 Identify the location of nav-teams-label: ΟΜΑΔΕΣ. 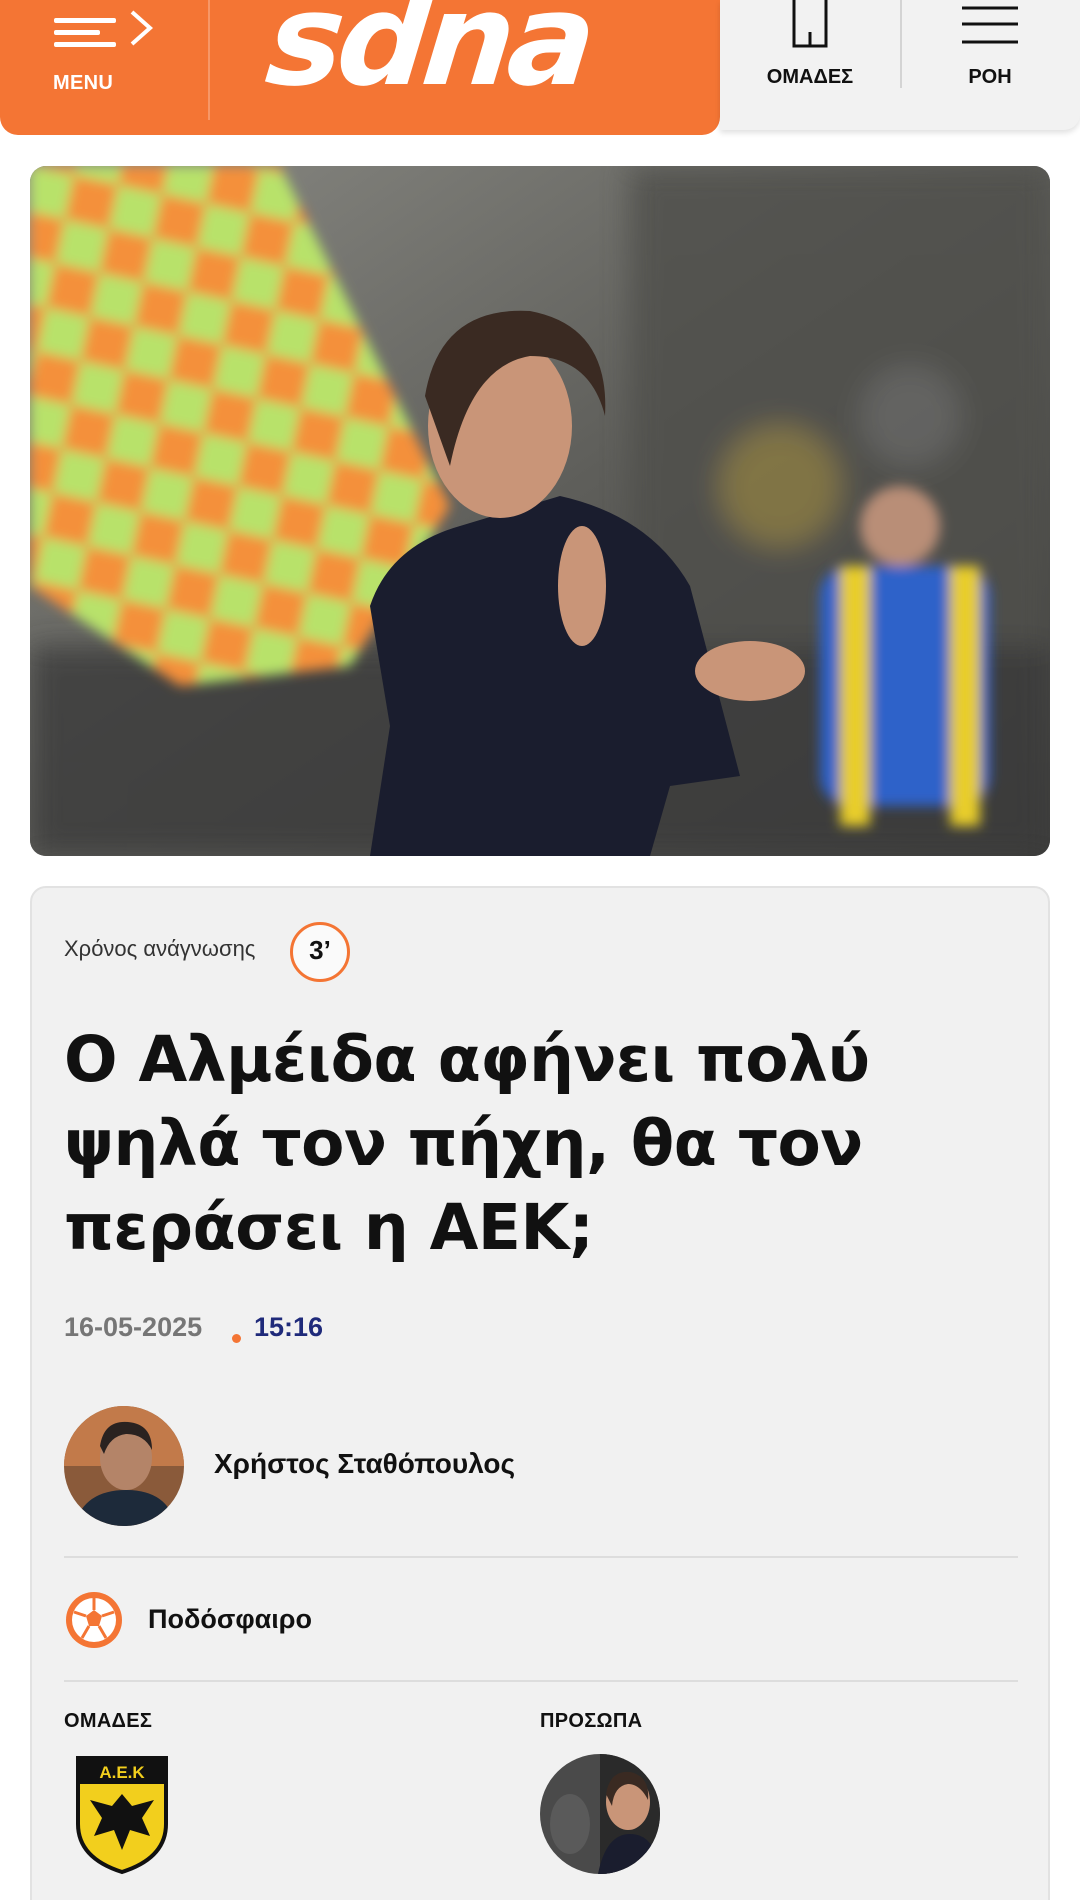
(810, 77).